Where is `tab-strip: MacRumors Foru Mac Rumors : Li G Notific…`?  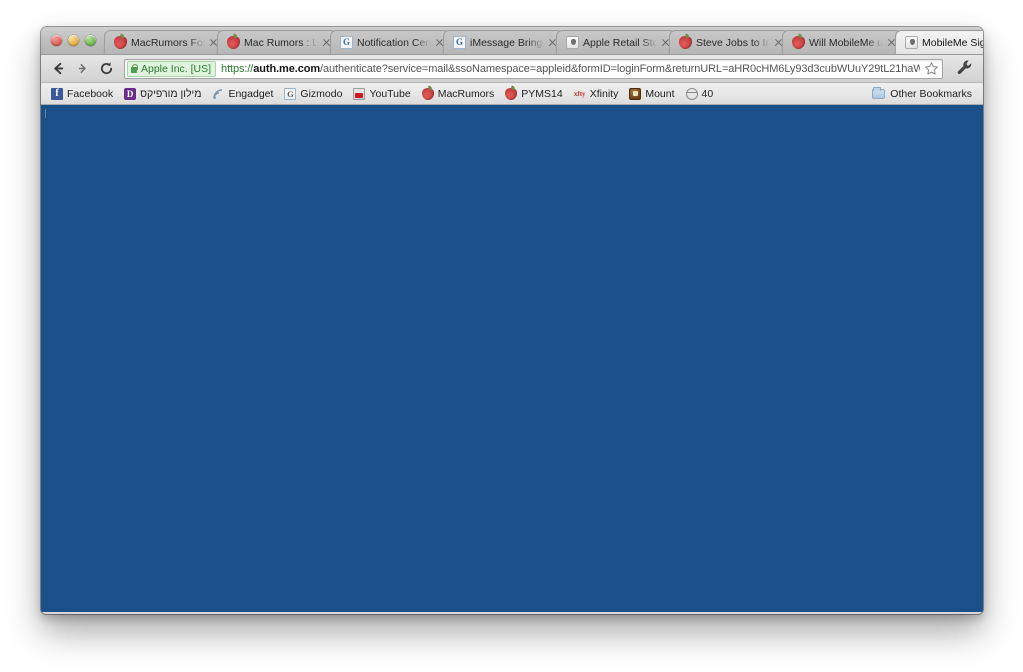 tab-strip: MacRumors Foru Mac Rumors : Li G Notific… is located at coordinates (512, 41).